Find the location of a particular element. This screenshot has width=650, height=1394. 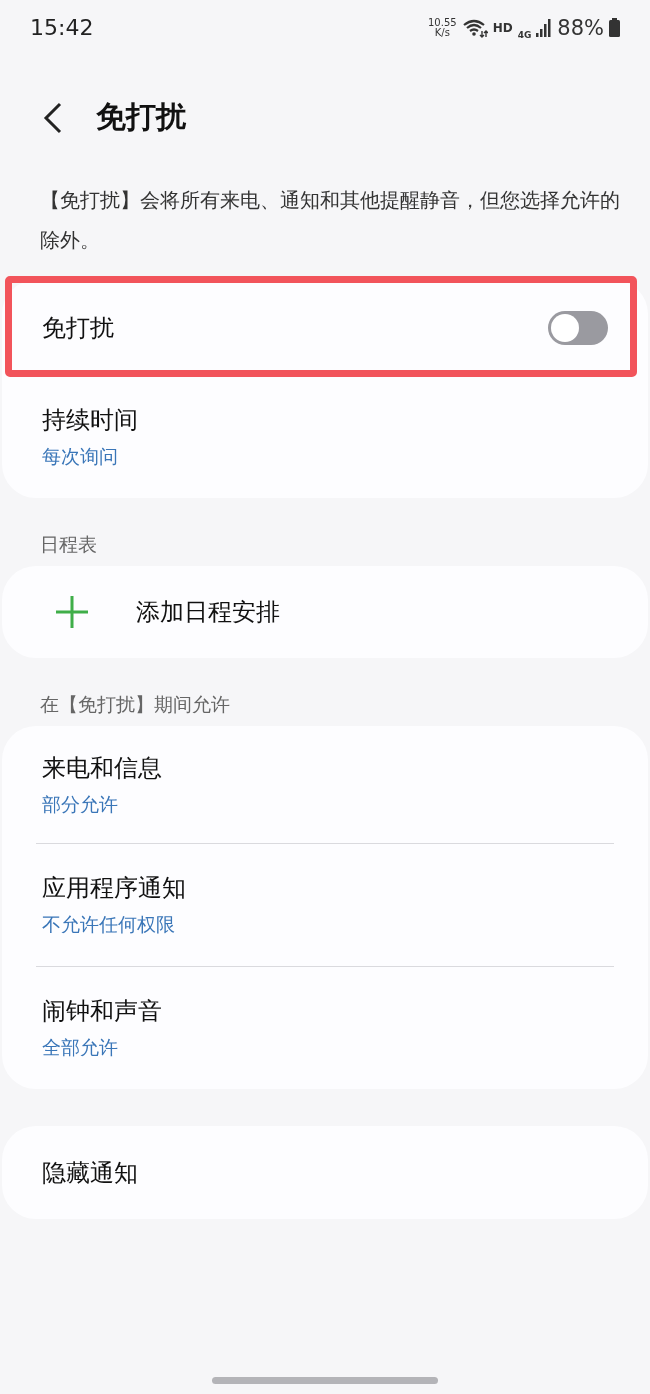

setting-value: 部分允许 is located at coordinates (80, 804).